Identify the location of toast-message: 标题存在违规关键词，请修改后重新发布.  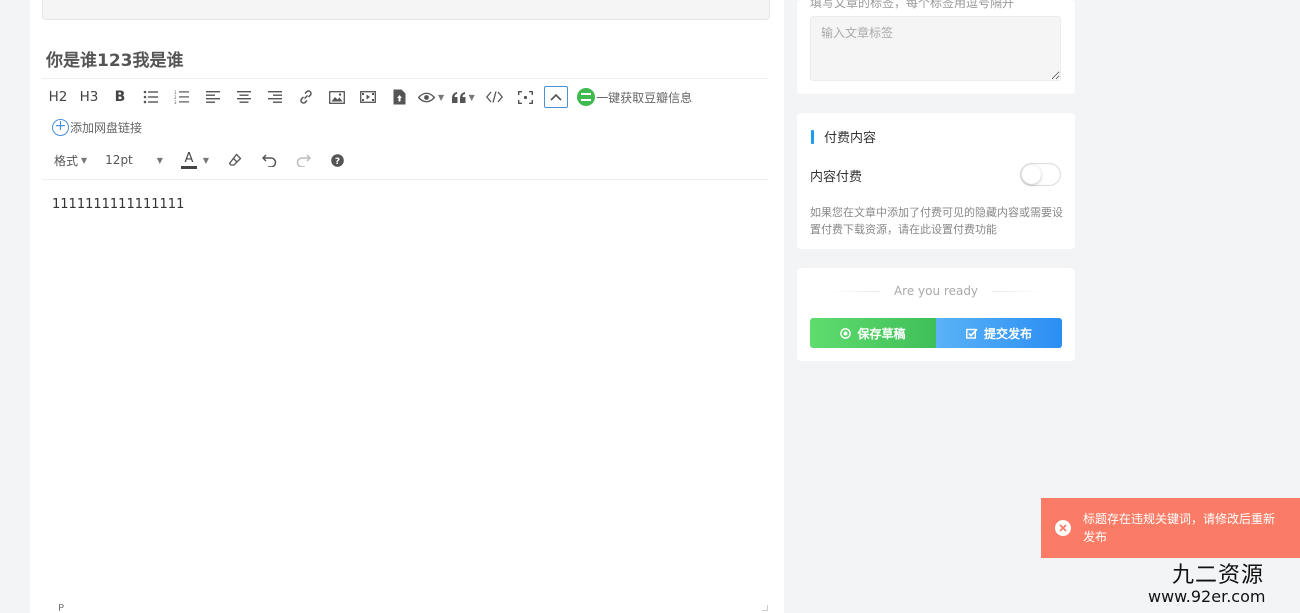
(1179, 528).